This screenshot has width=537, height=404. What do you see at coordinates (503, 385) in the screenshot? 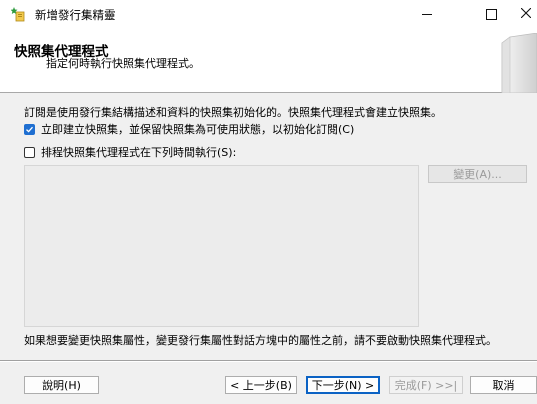
I see `cancel-button: 取消` at bounding box center [503, 385].